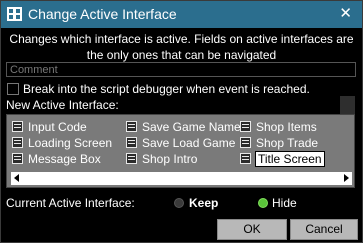  Describe the element at coordinates (203, 203) in the screenshot. I see `keep-radio-label: Keep` at that location.